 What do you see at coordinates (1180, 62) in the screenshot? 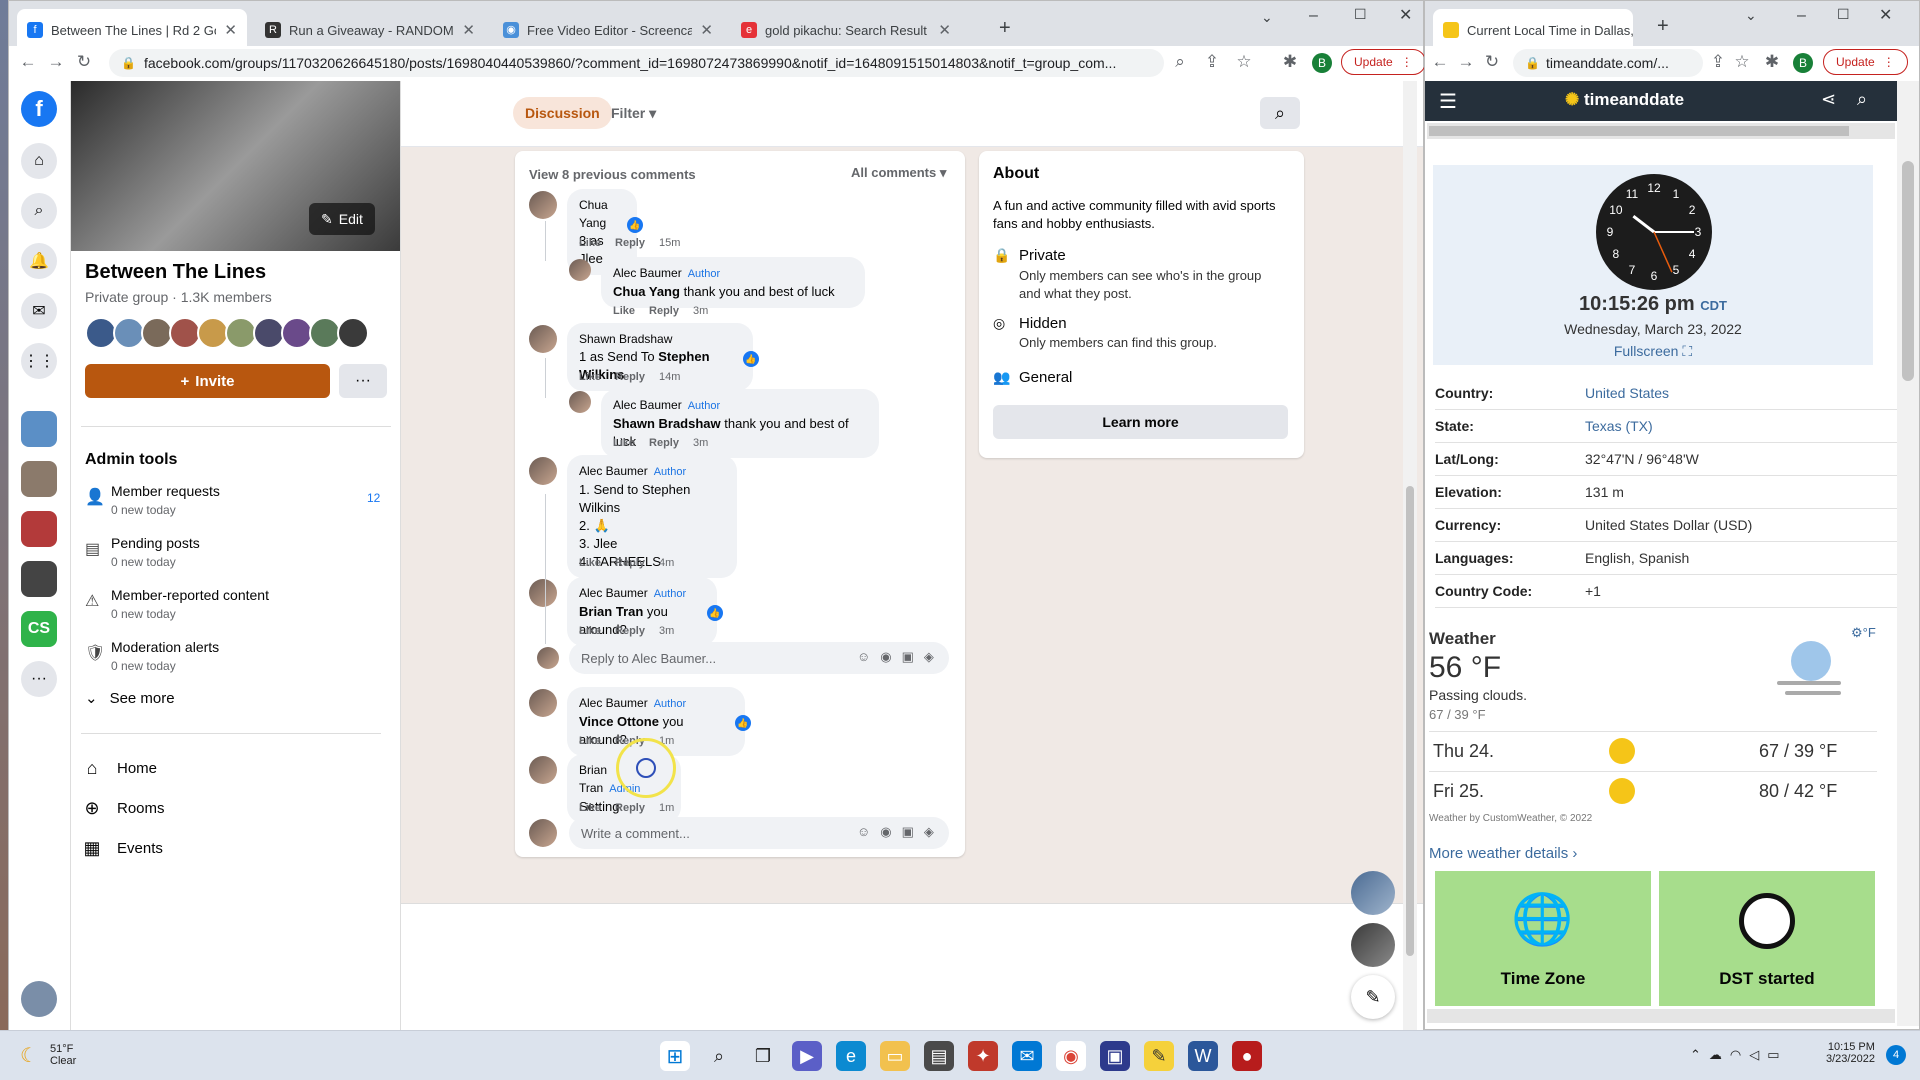
I see `zoom-icon: ⌕` at bounding box center [1180, 62].